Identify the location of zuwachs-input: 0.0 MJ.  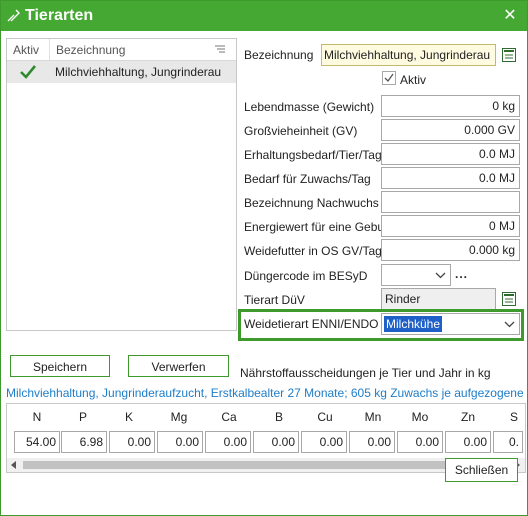
(450, 178).